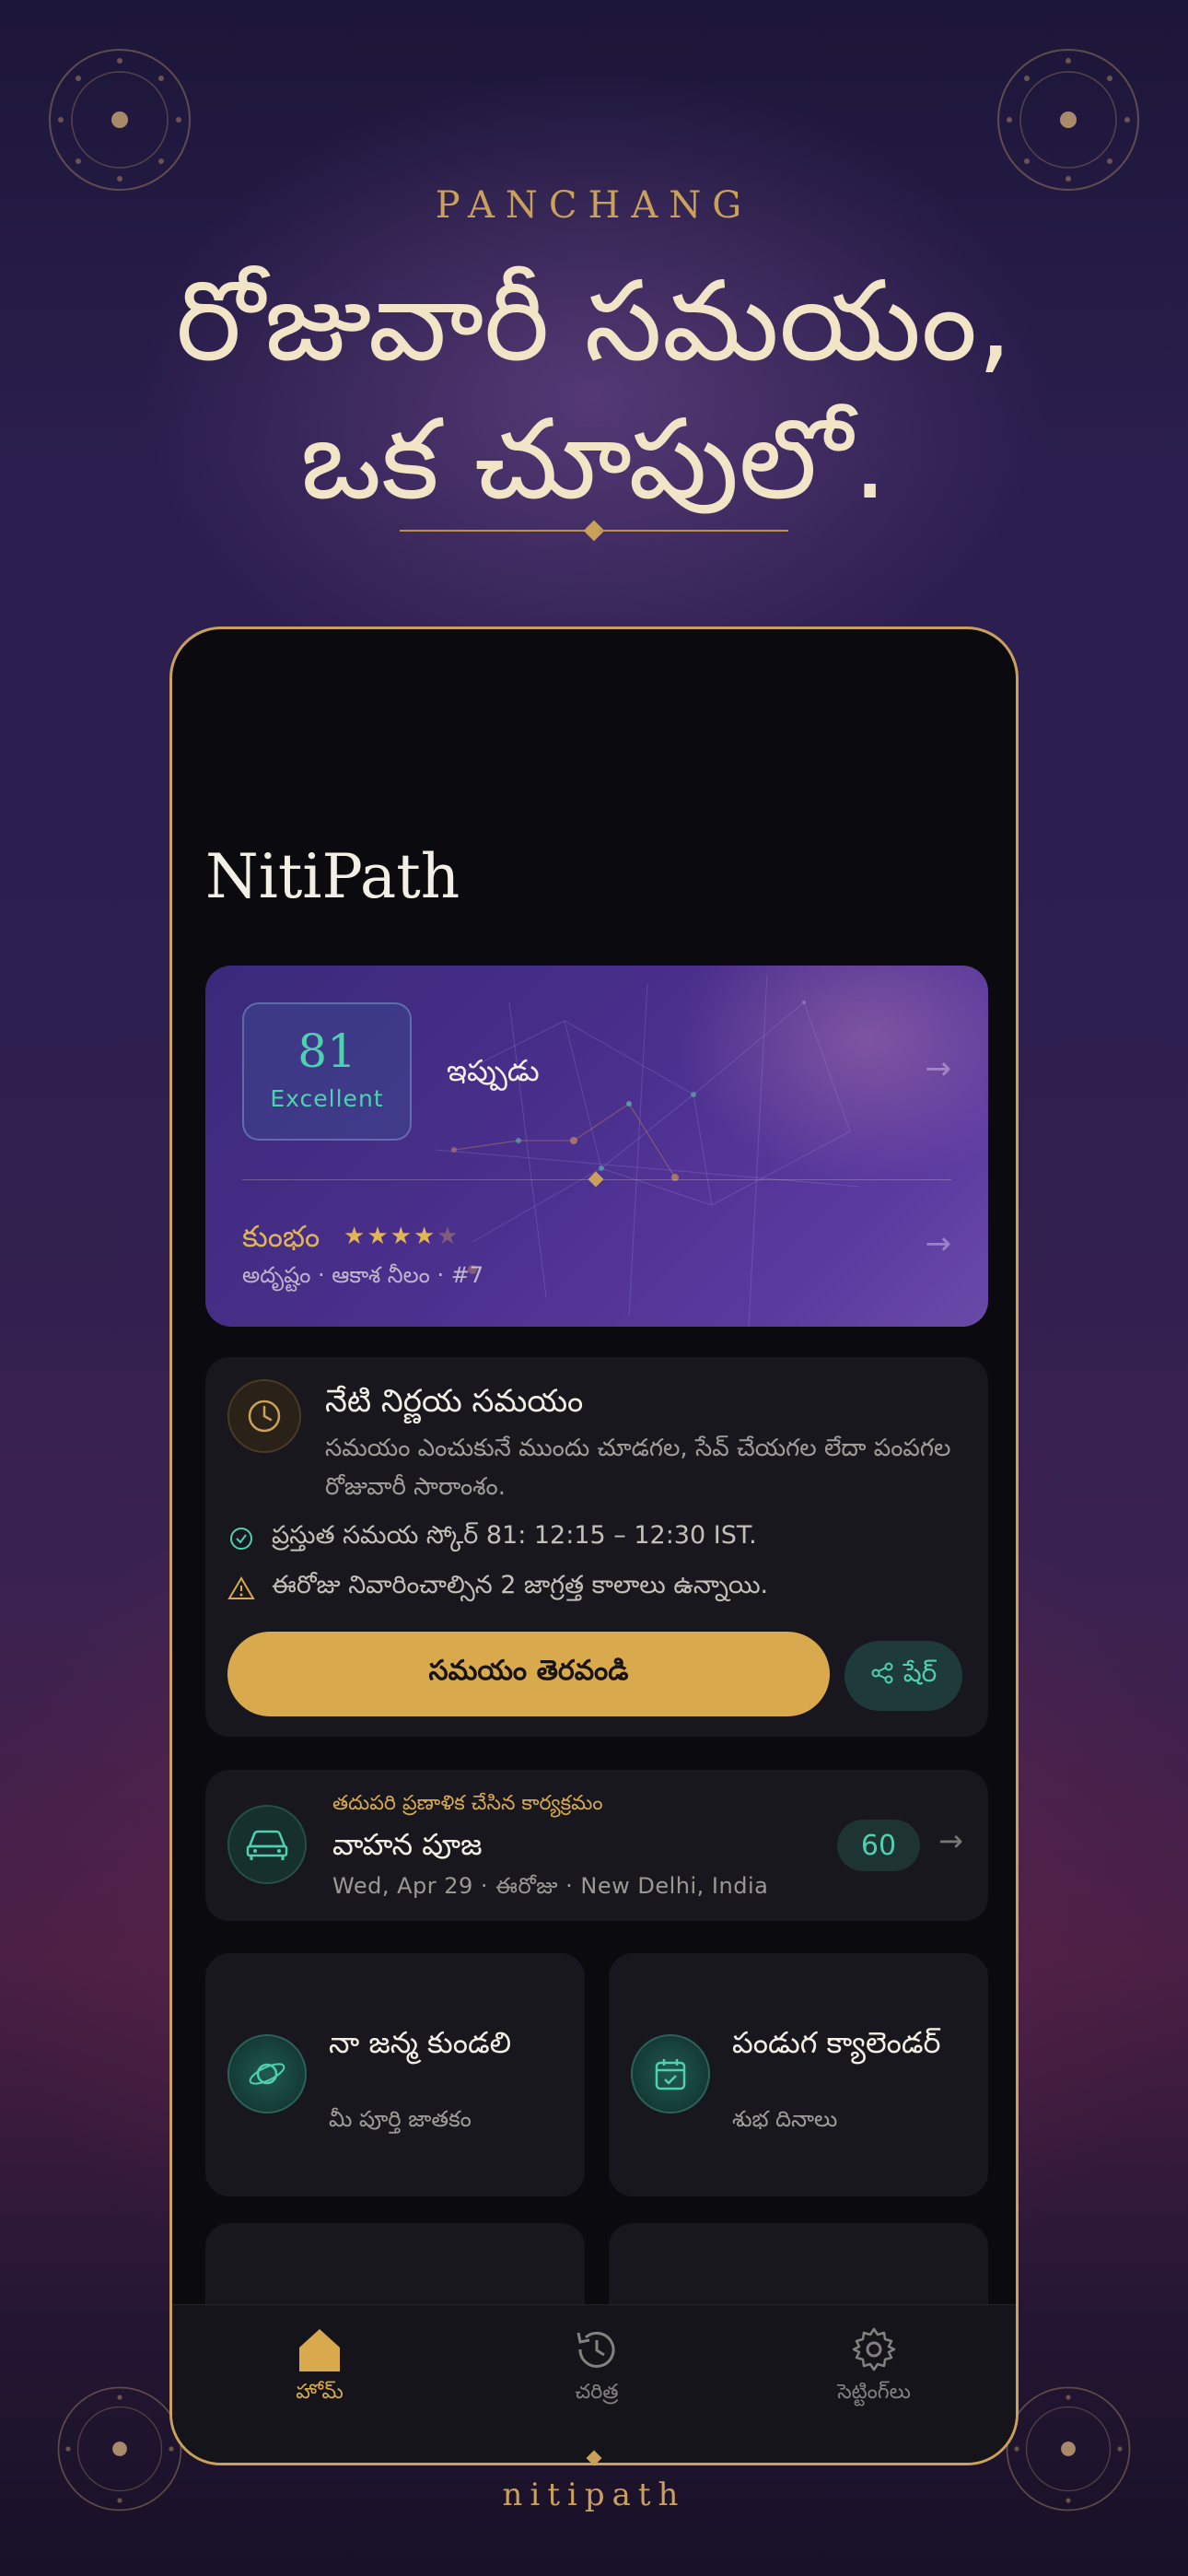 The width and height of the screenshot is (1188, 2576). Describe the element at coordinates (874, 2392) in the screenshot. I see `nav-settings-label: సెట్టింగ్‌లు` at that location.